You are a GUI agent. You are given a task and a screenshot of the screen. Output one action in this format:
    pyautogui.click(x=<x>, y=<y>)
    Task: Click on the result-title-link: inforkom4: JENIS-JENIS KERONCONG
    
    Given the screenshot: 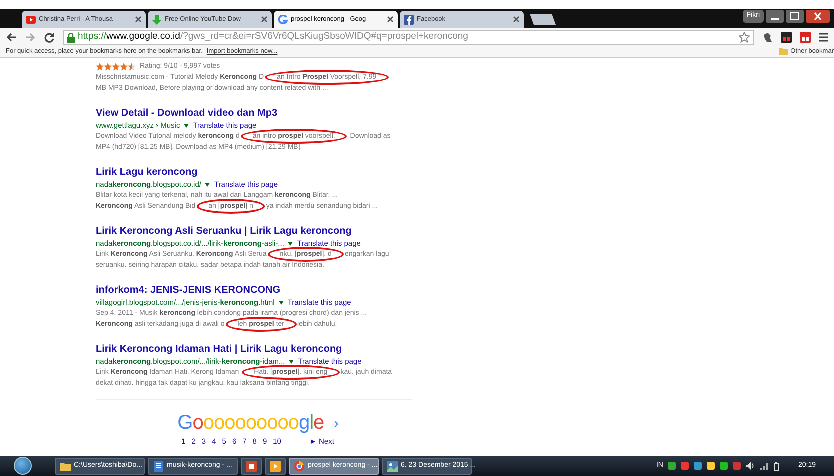 What is the action you would take?
    pyautogui.click(x=188, y=291)
    